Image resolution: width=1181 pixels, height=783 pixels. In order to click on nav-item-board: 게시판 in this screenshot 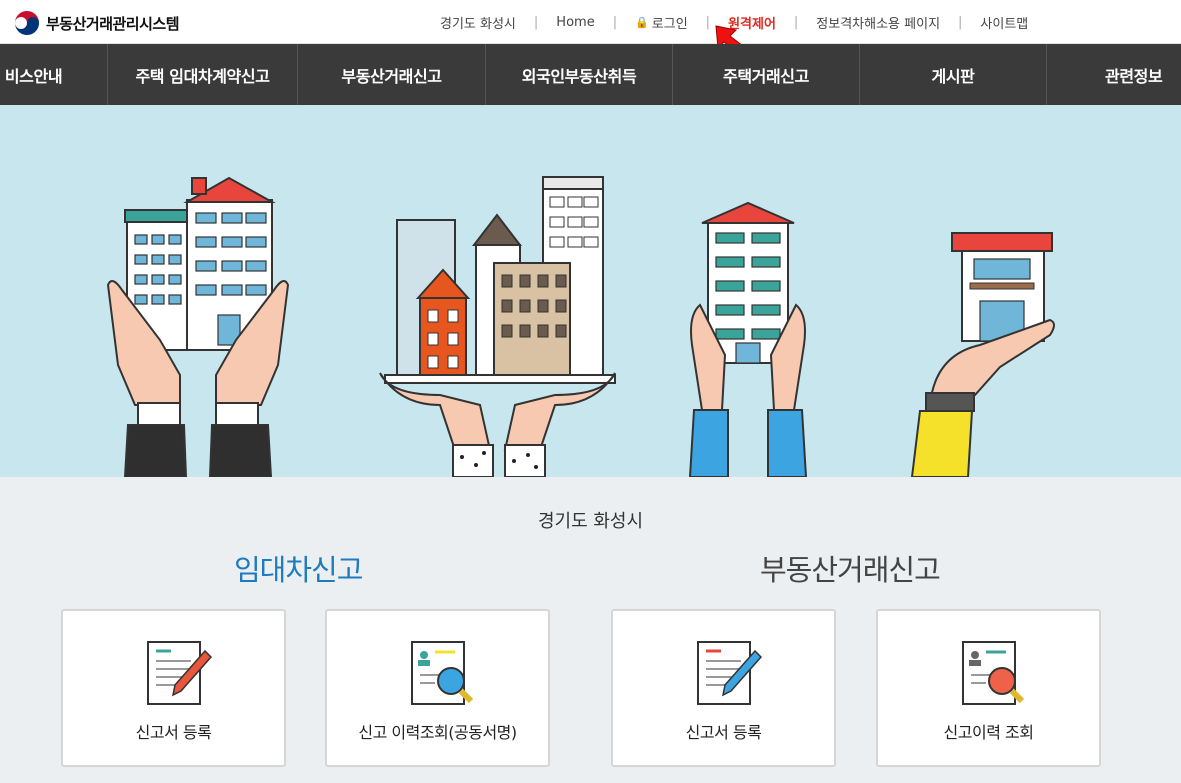, I will do `click(953, 74)`.